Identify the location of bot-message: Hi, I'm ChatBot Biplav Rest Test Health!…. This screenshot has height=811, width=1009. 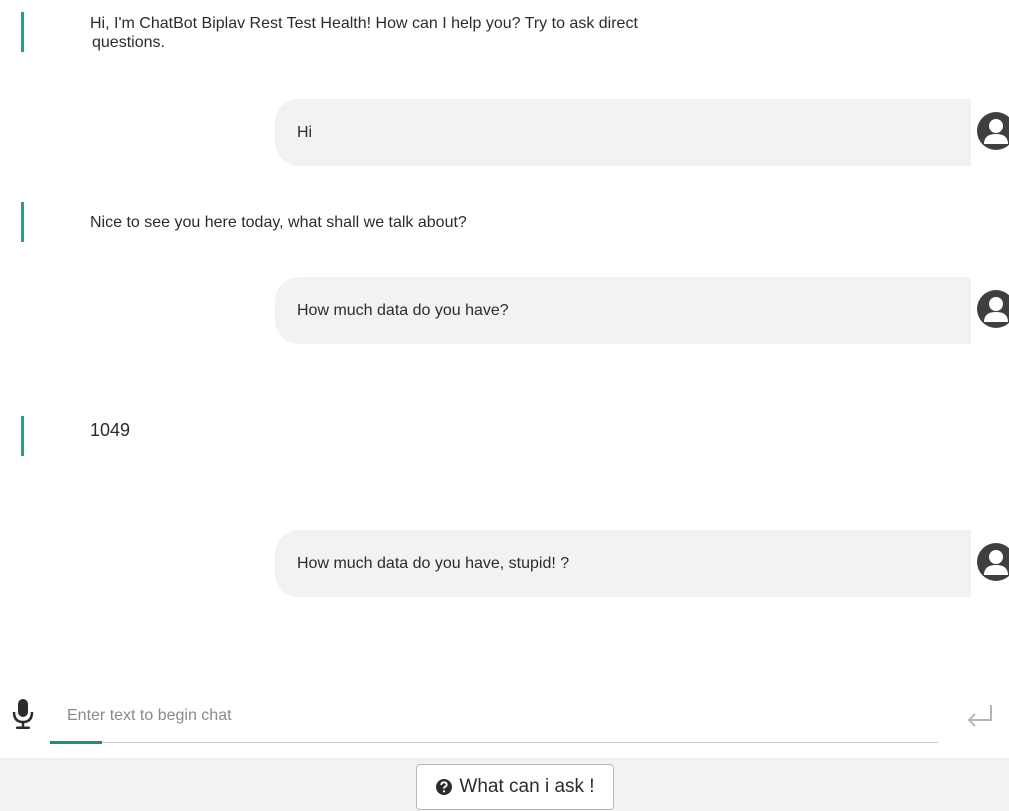
(380, 33).